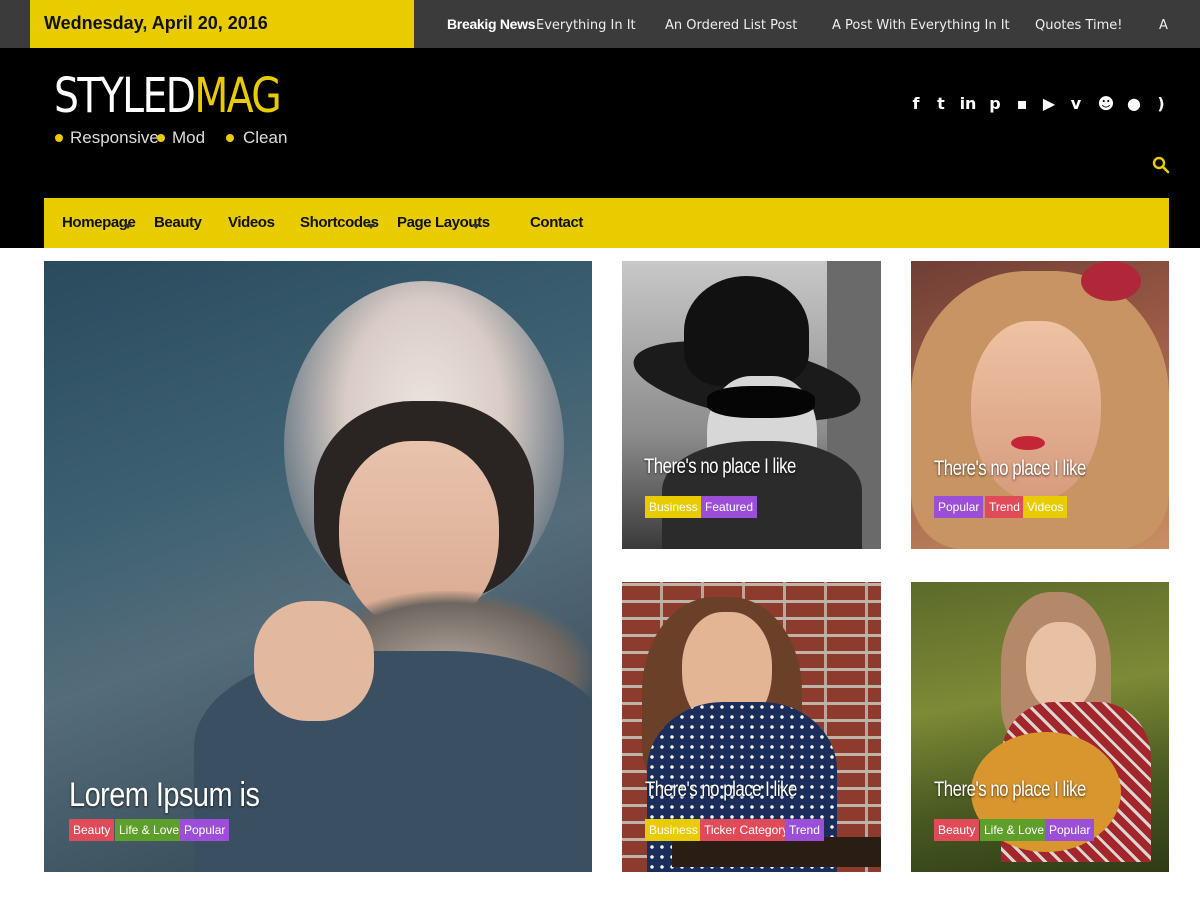  I want to click on reddit-icon: ☻, so click(1106, 104).